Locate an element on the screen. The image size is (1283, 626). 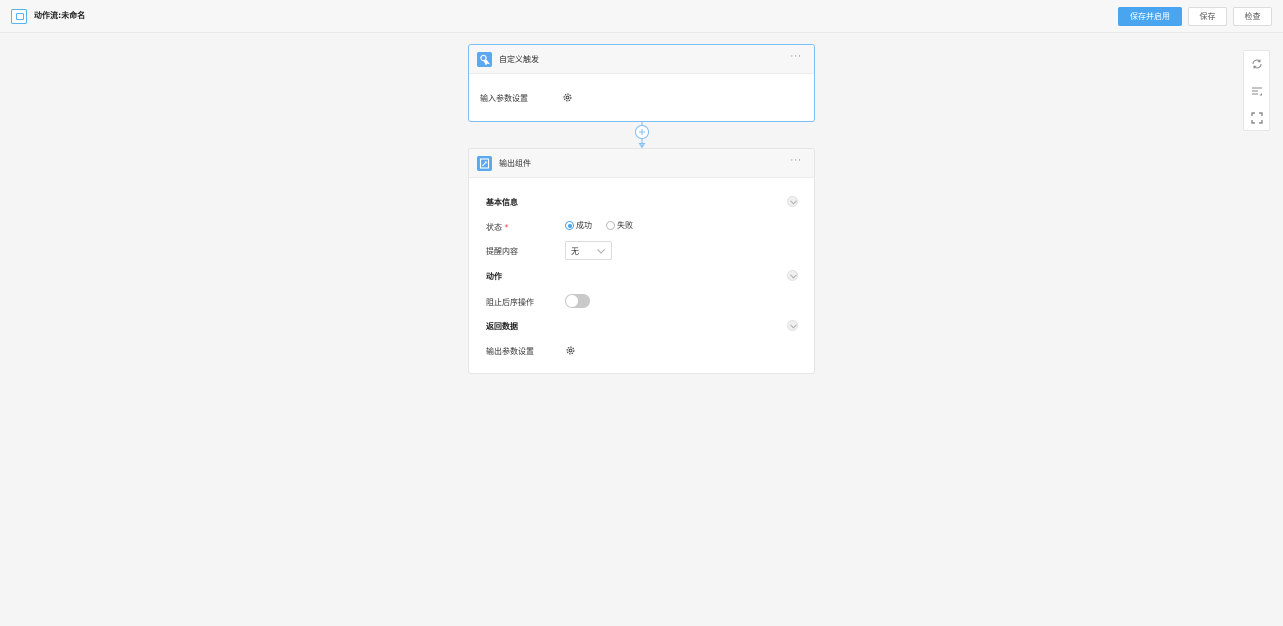
list-sort-icon is located at coordinates (1257, 91).